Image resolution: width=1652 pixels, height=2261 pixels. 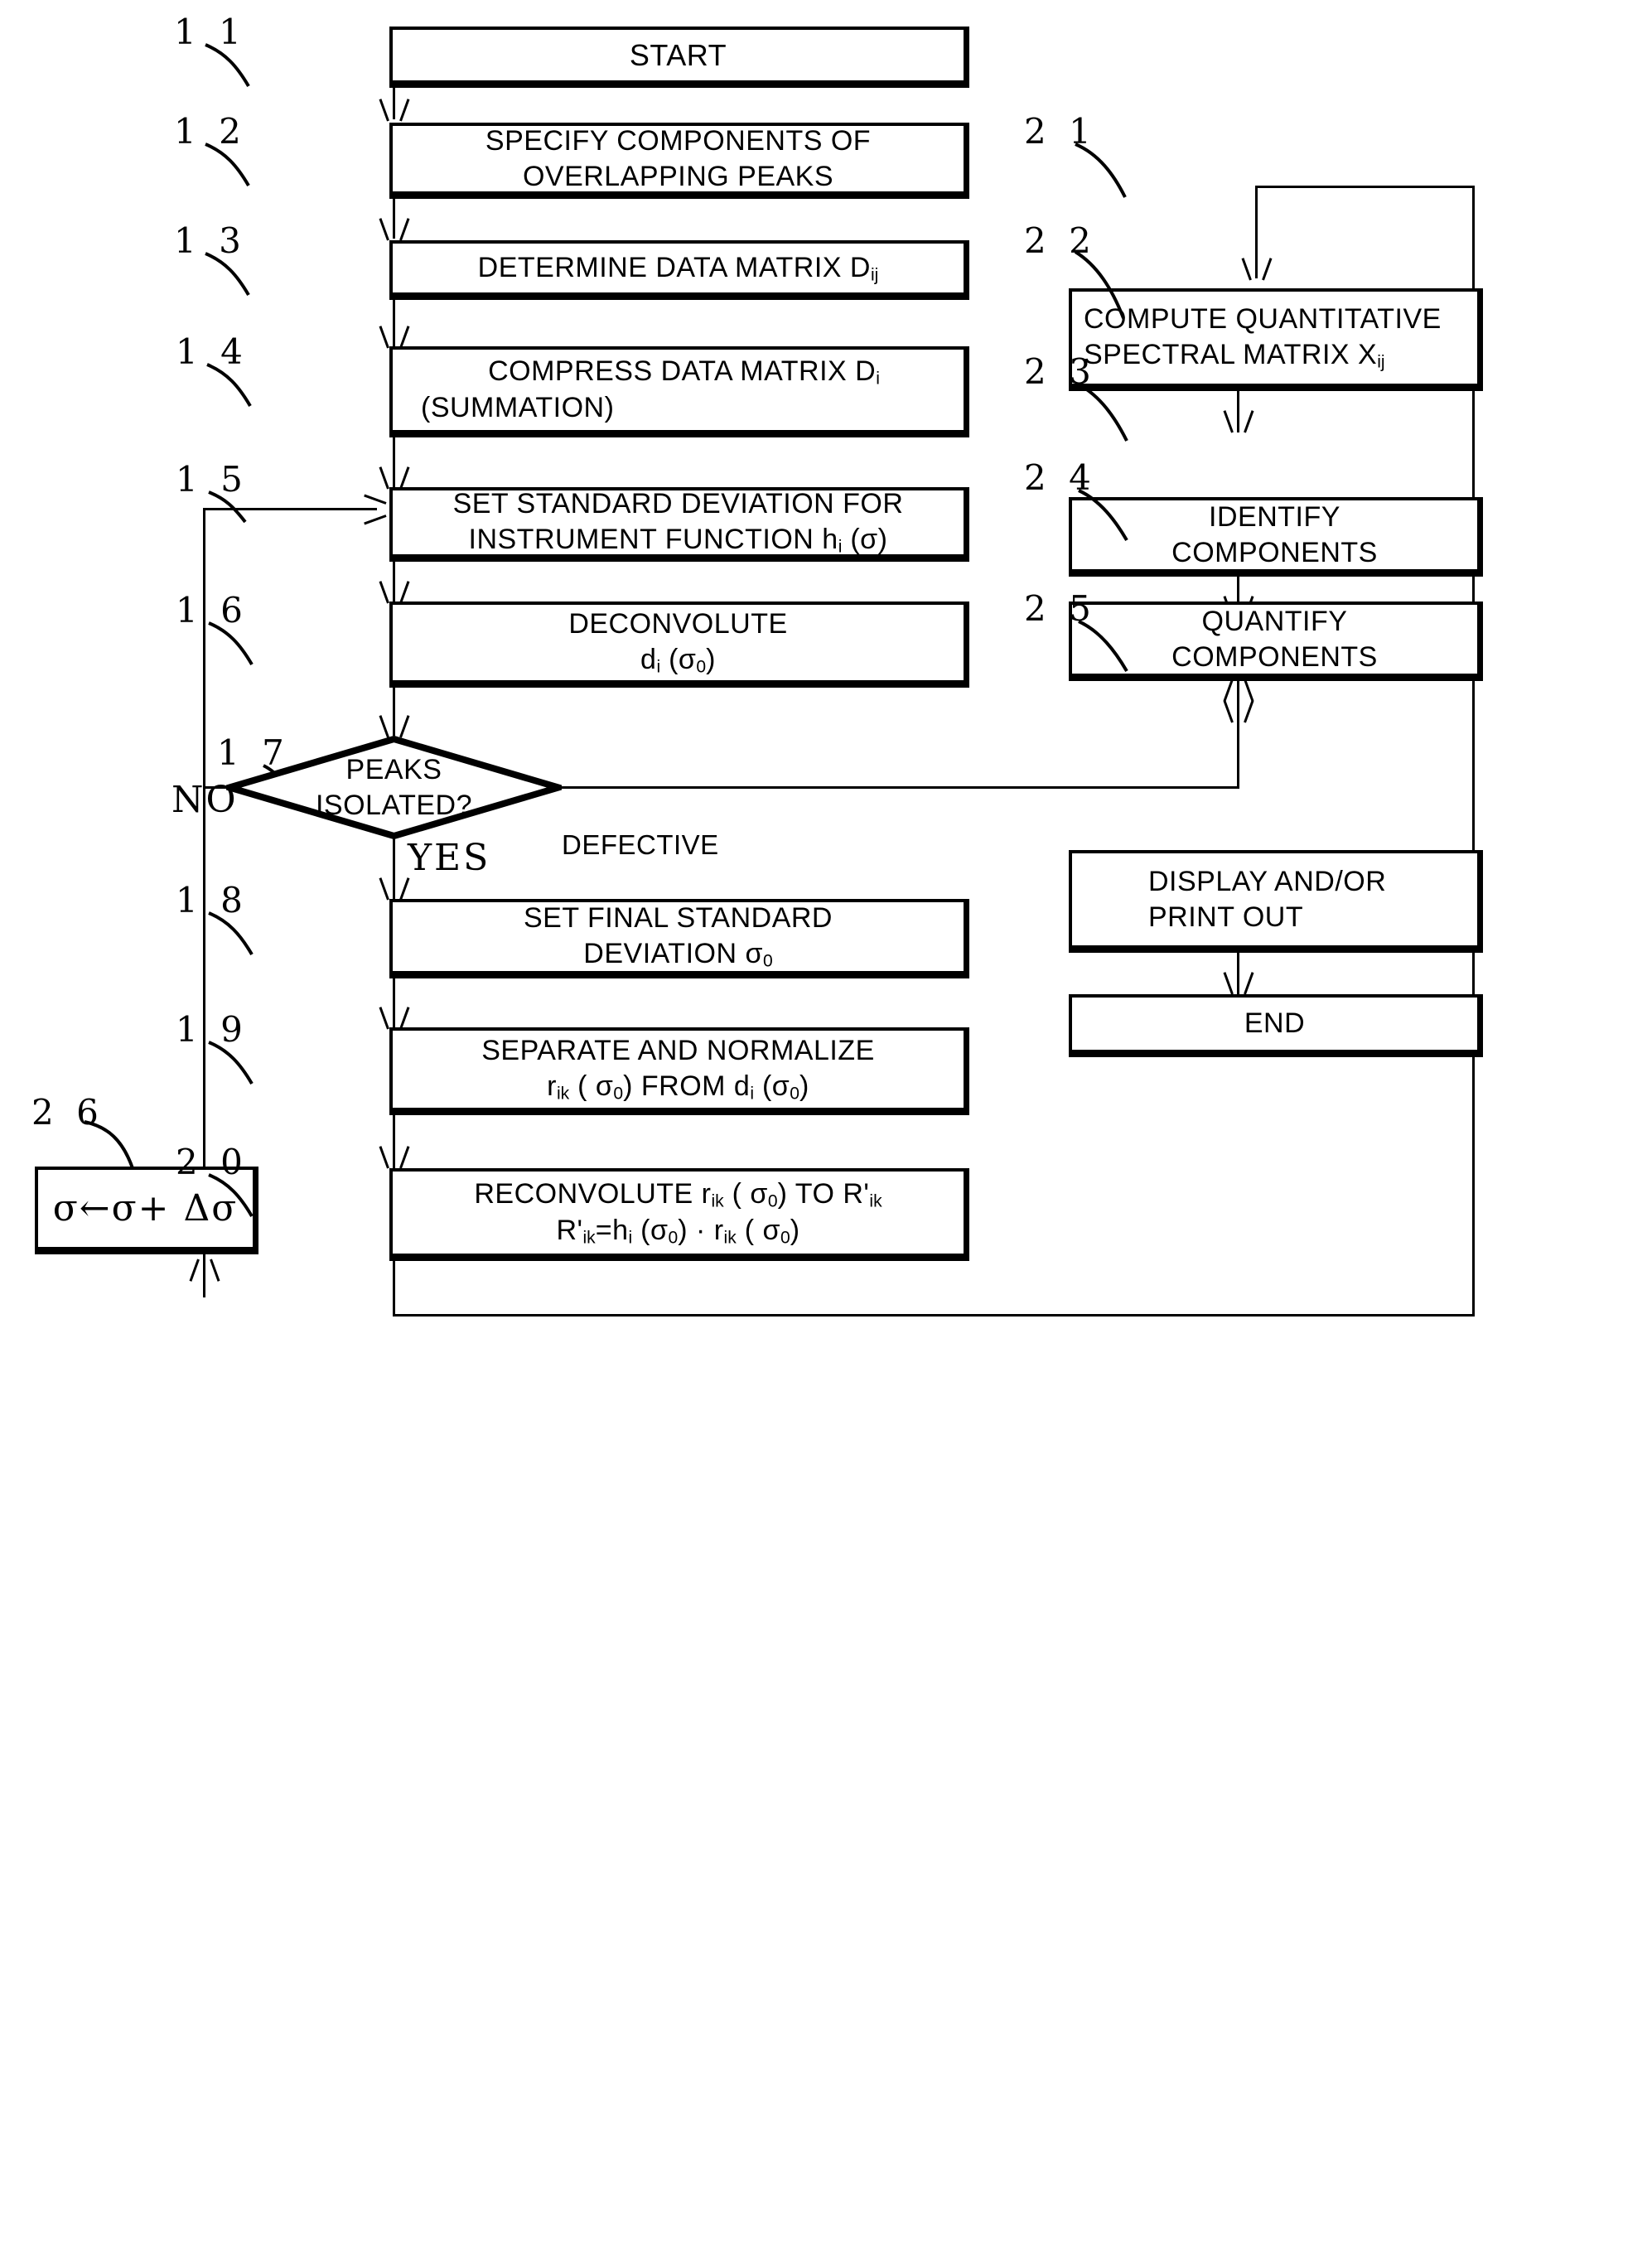 What do you see at coordinates (678, 954) in the screenshot?
I see `node-18-line2: DEVIATION σ0` at bounding box center [678, 954].